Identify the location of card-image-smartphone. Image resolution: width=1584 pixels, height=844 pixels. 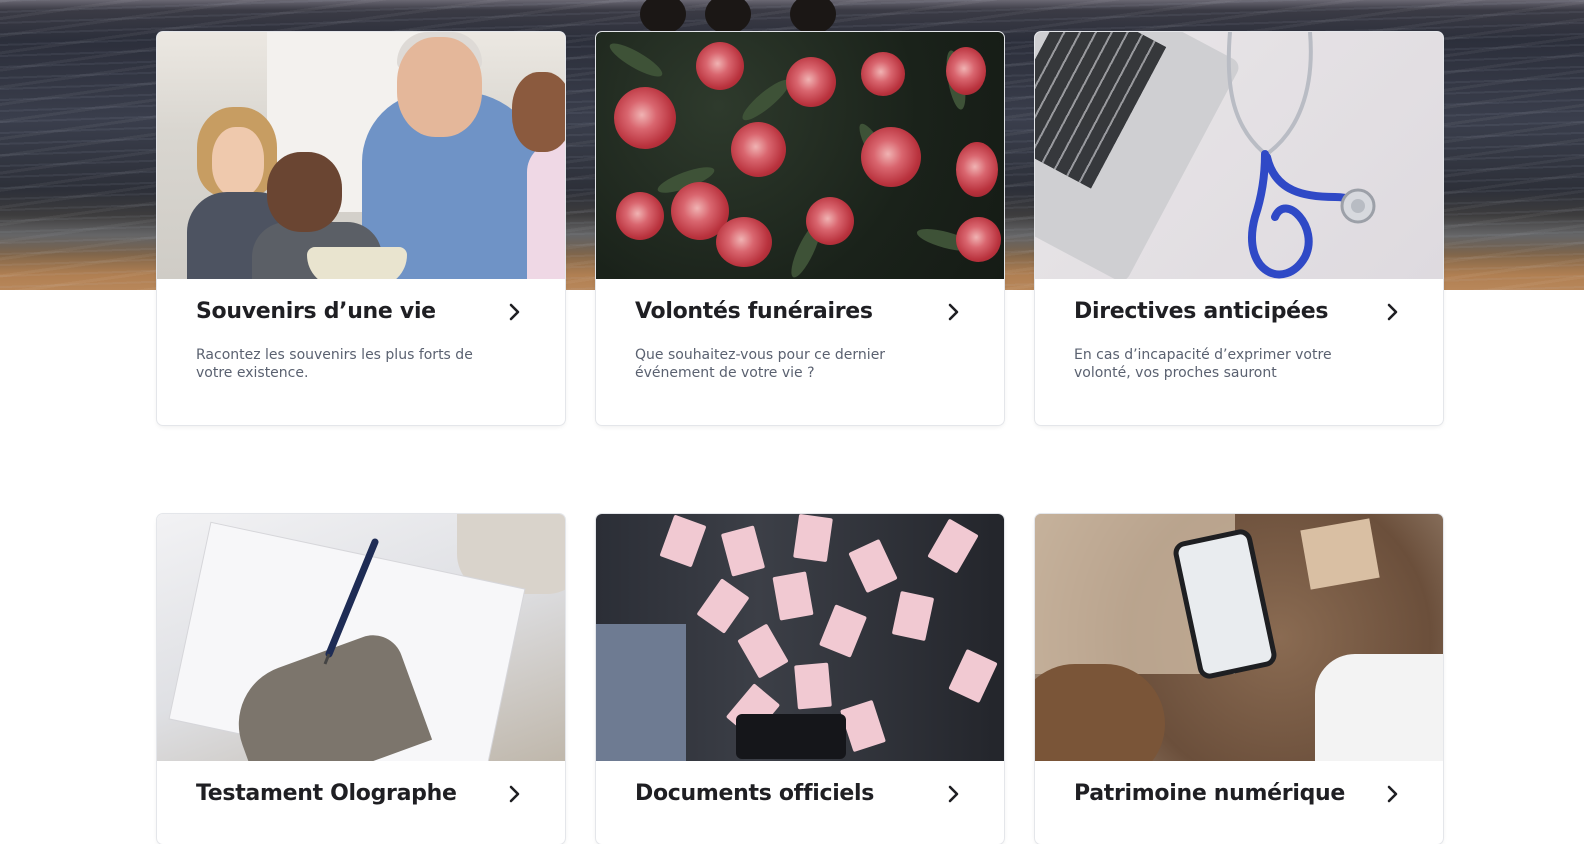
(1239, 637).